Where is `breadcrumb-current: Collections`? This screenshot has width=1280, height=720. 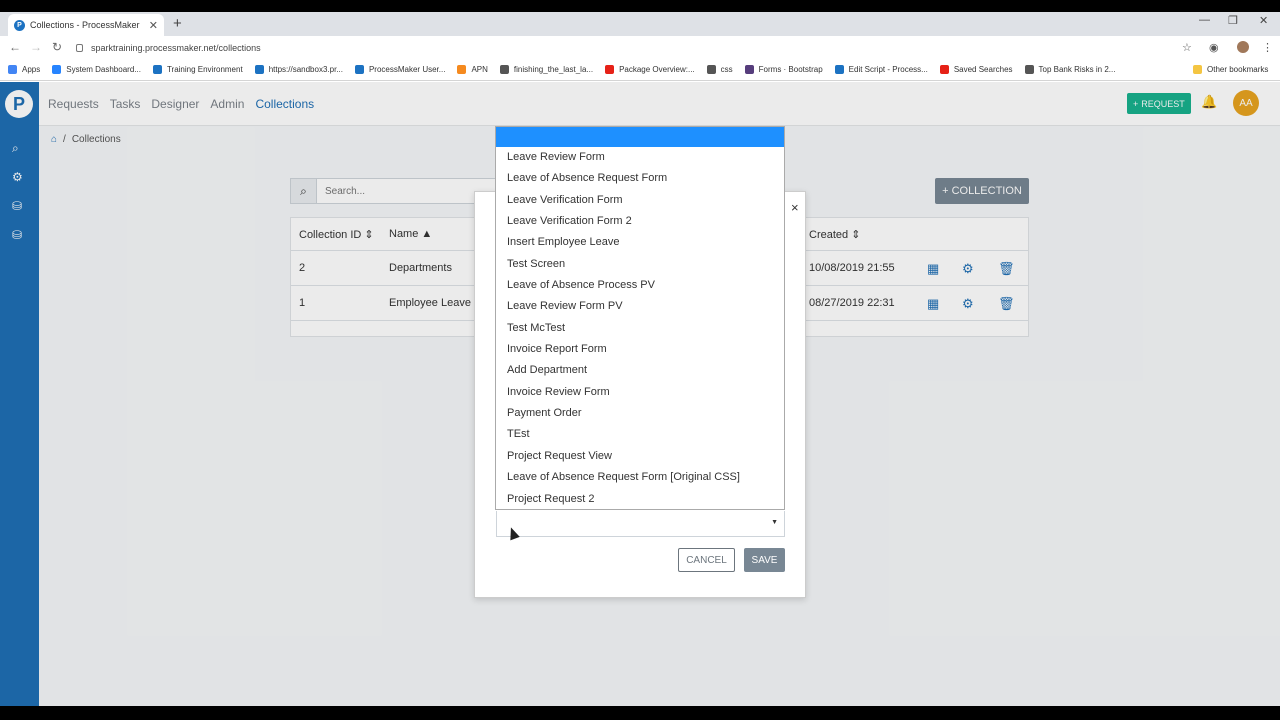 breadcrumb-current: Collections is located at coordinates (96, 139).